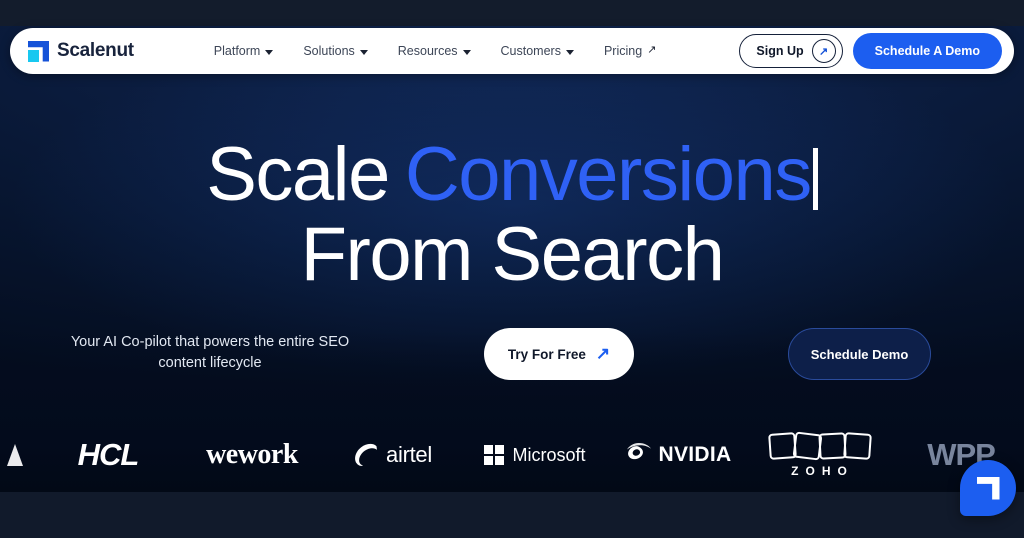  Describe the element at coordinates (780, 51) in the screenshot. I see `sign-up-label: Sign Up` at that location.